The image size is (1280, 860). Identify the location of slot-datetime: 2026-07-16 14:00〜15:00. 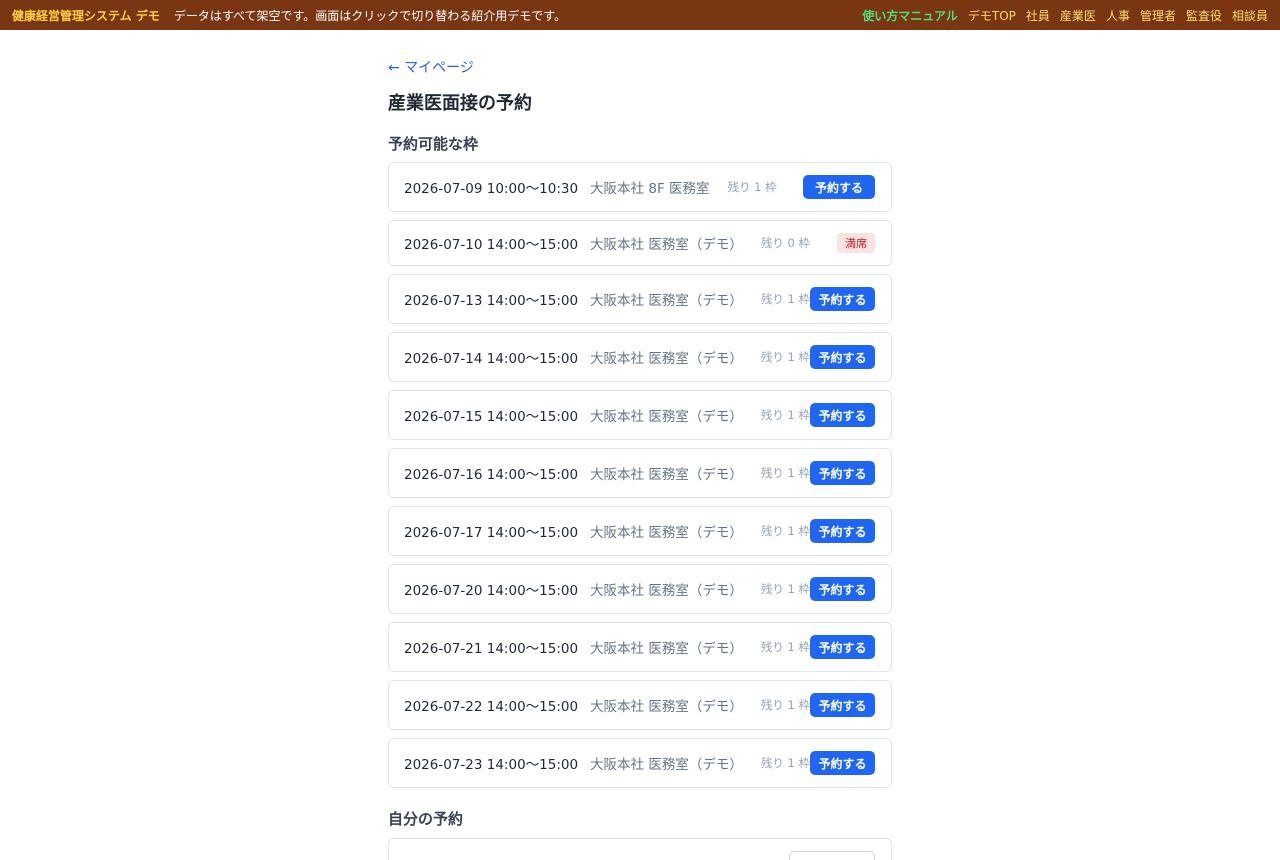
(491, 475).